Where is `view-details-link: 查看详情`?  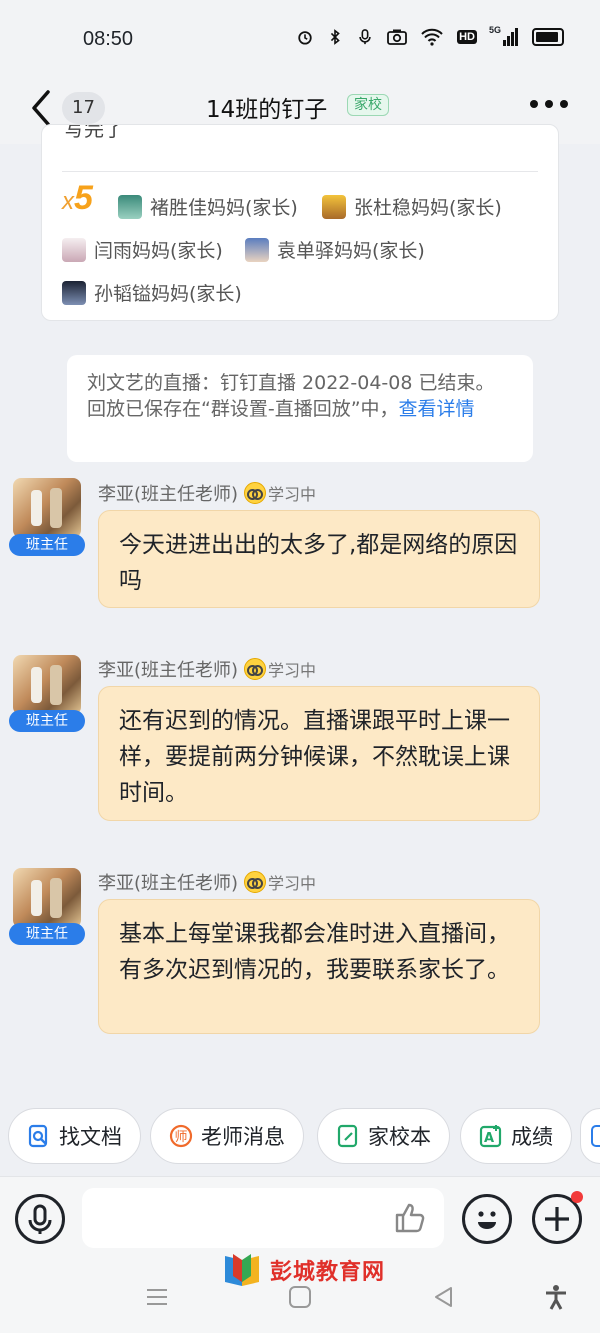 view-details-link: 查看详情 is located at coordinates (437, 409).